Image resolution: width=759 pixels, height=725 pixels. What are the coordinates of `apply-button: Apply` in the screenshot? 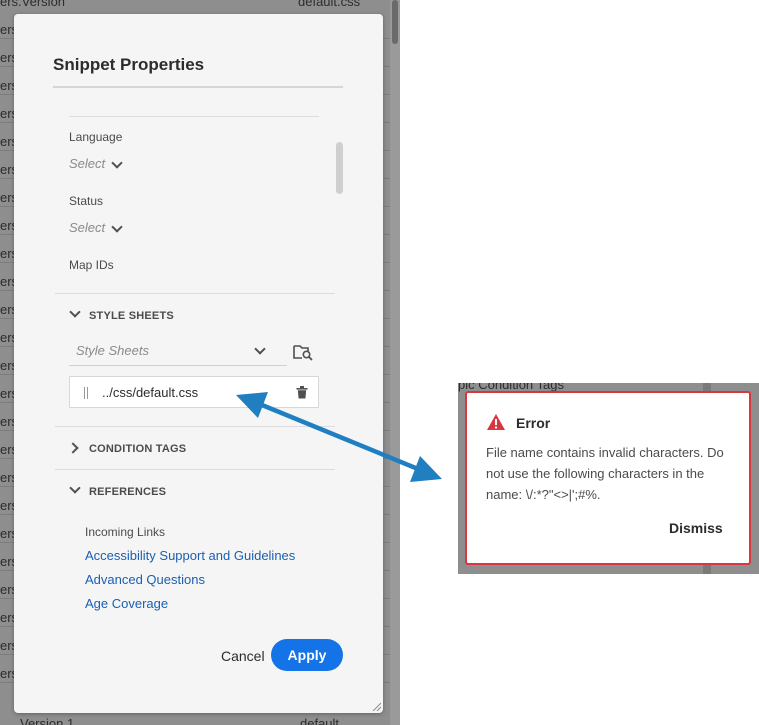 It's located at (307, 655).